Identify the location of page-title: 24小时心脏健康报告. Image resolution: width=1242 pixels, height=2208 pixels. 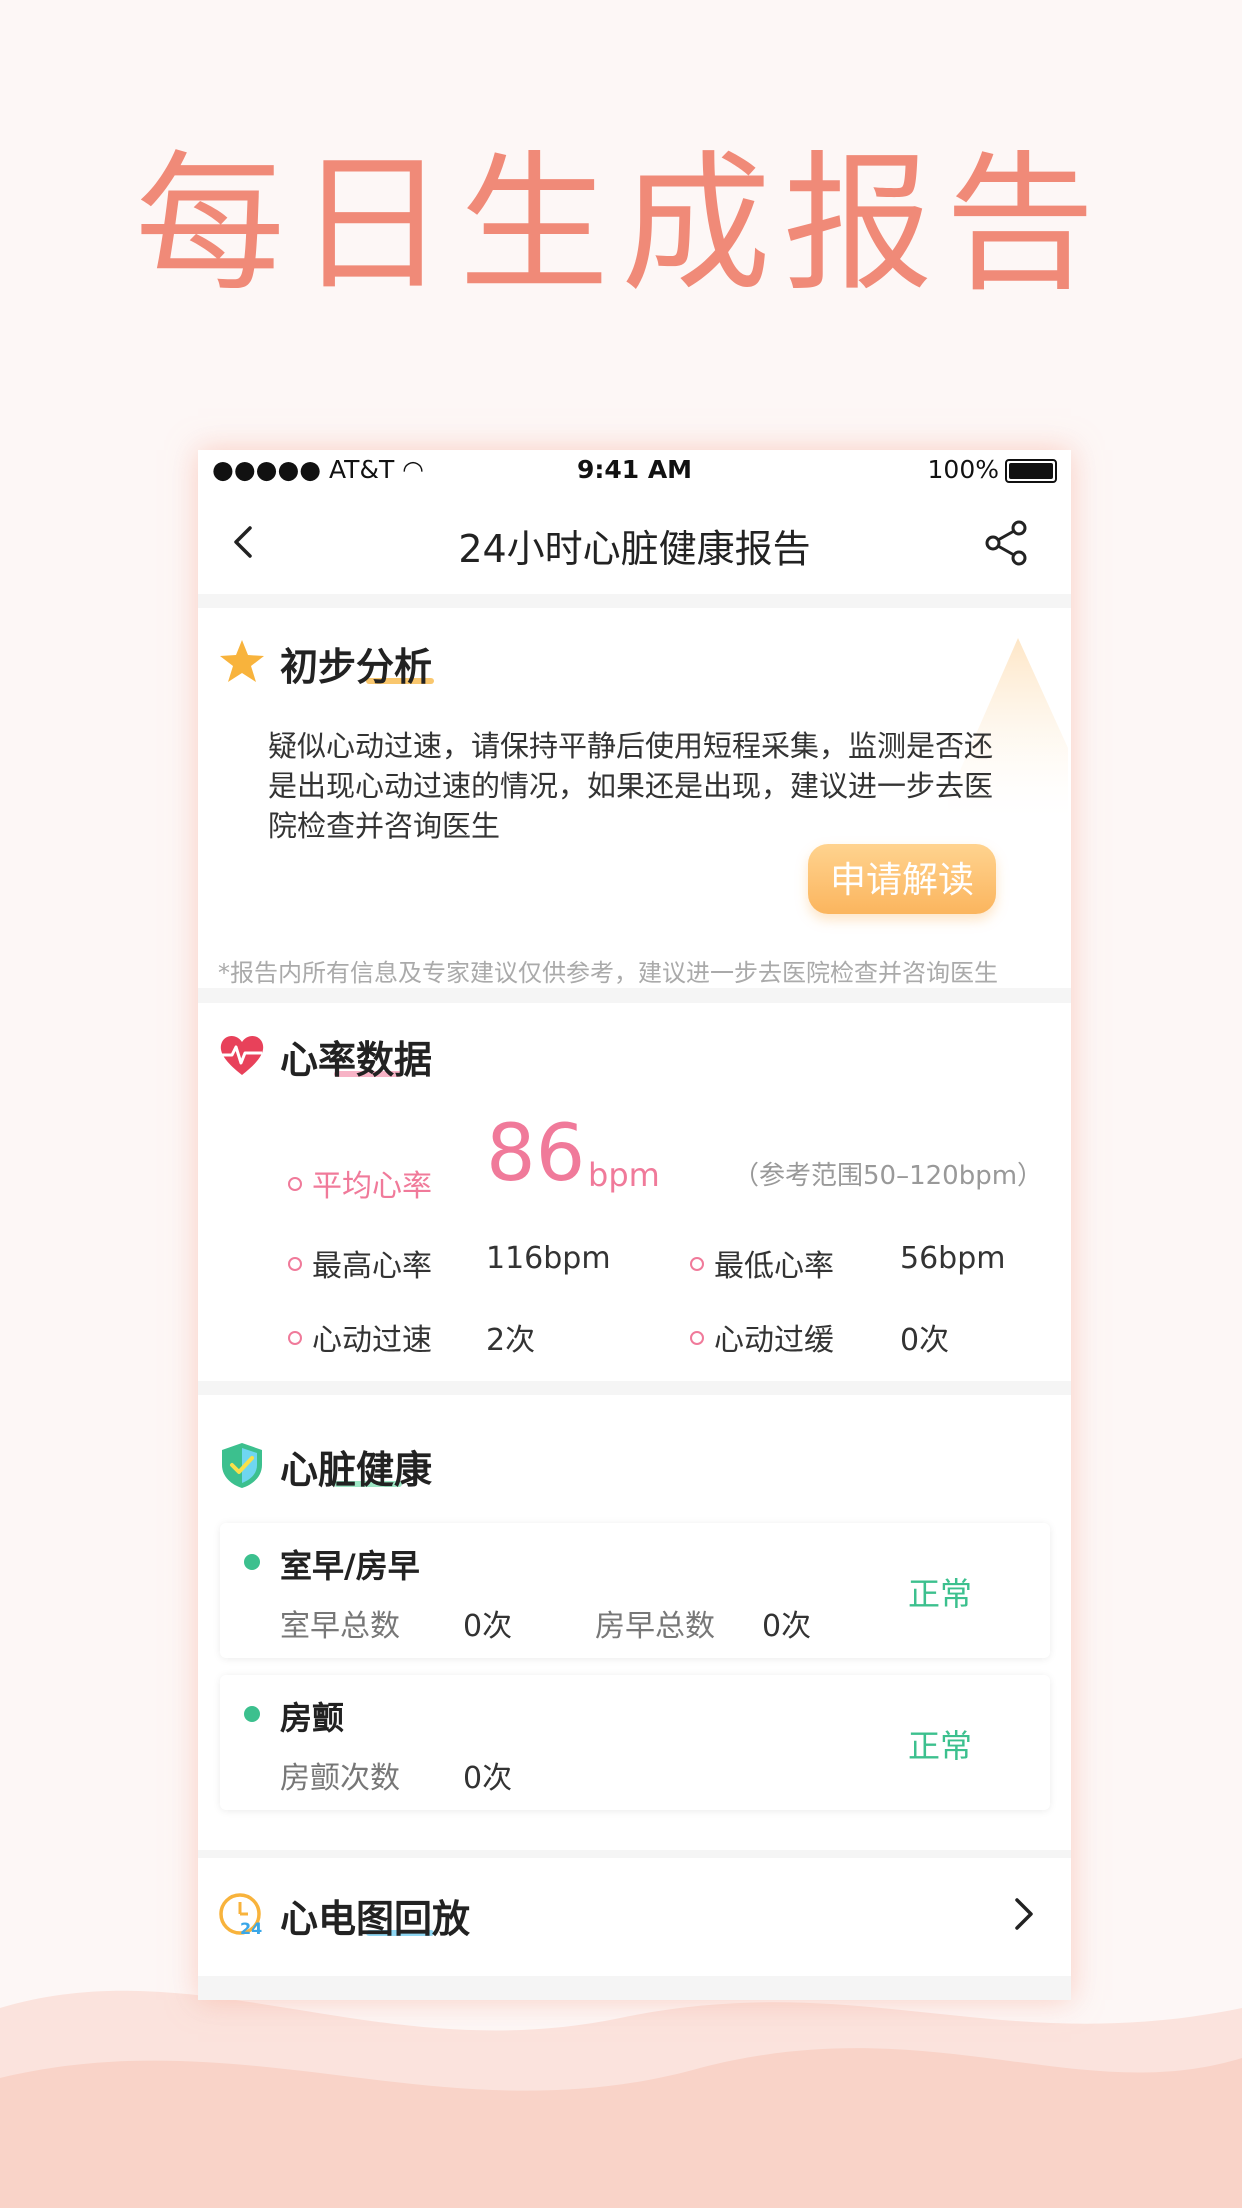
(634, 549).